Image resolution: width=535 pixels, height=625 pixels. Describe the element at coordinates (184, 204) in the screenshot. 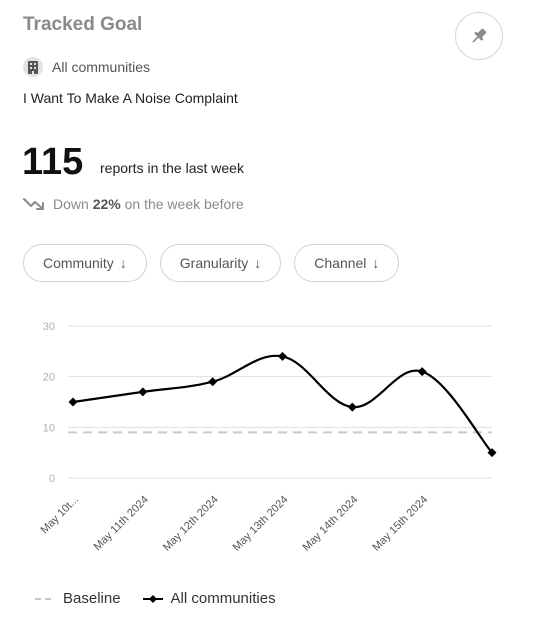

I see `trend-suffix: on the week before` at that location.